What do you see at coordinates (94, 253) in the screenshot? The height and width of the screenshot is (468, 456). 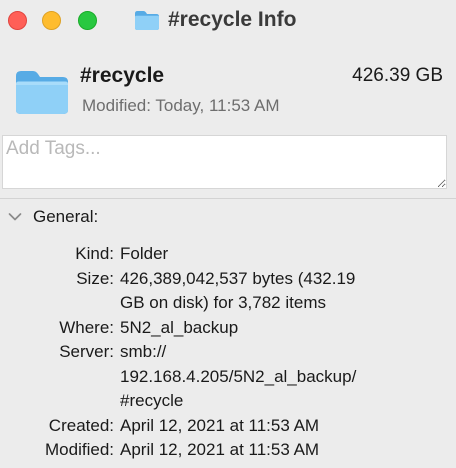 I see `property-label: Kind:` at bounding box center [94, 253].